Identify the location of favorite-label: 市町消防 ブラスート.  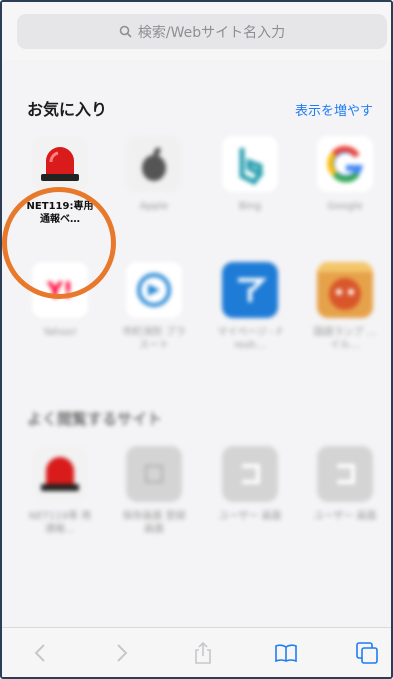
(154, 339).